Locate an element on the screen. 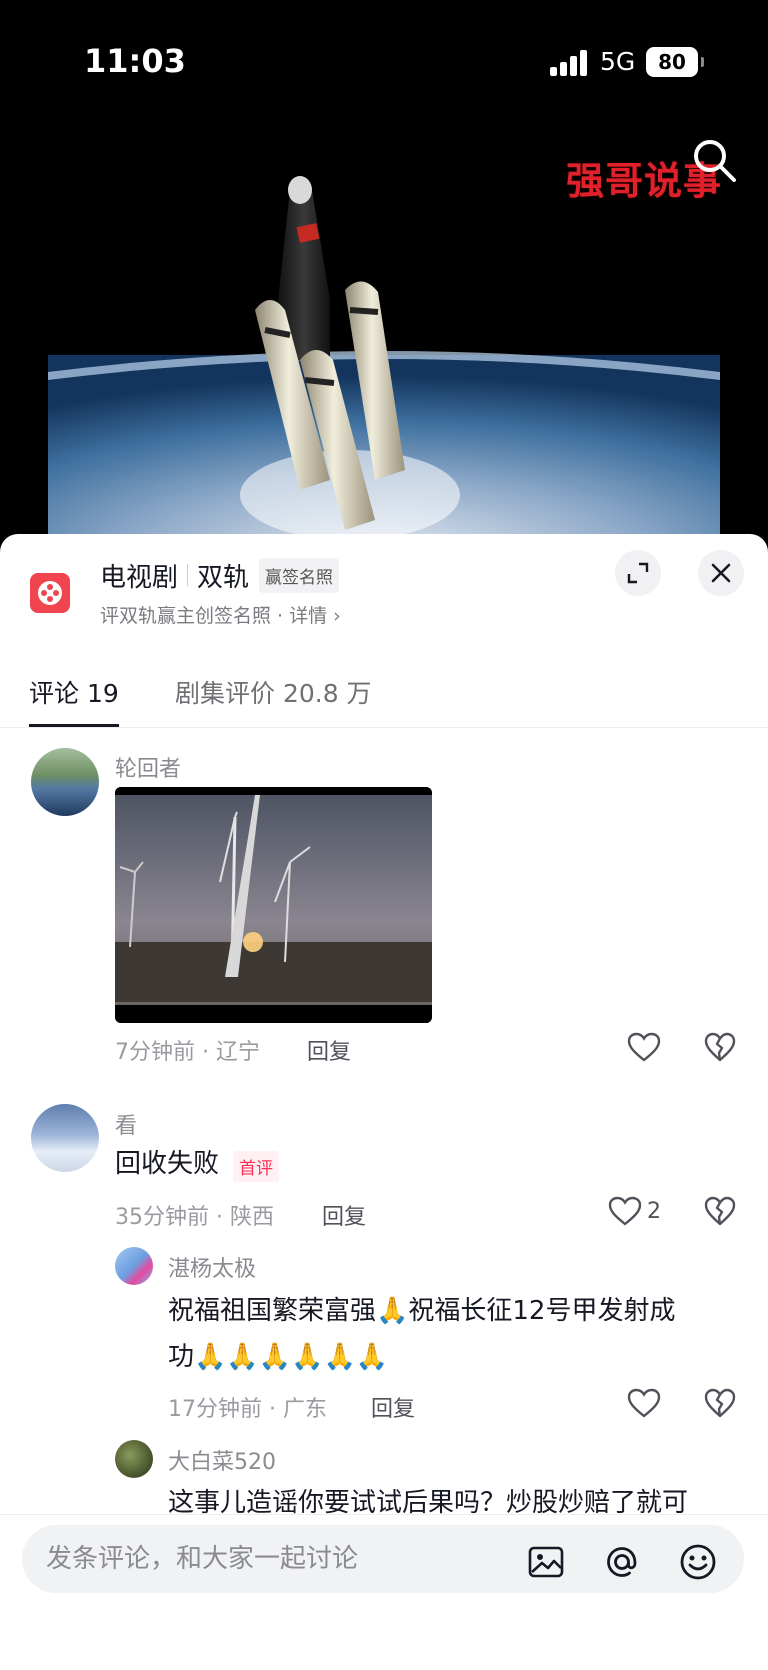  show-title-row: 电视剧 双轨 赢签名照 is located at coordinates (220, 575).